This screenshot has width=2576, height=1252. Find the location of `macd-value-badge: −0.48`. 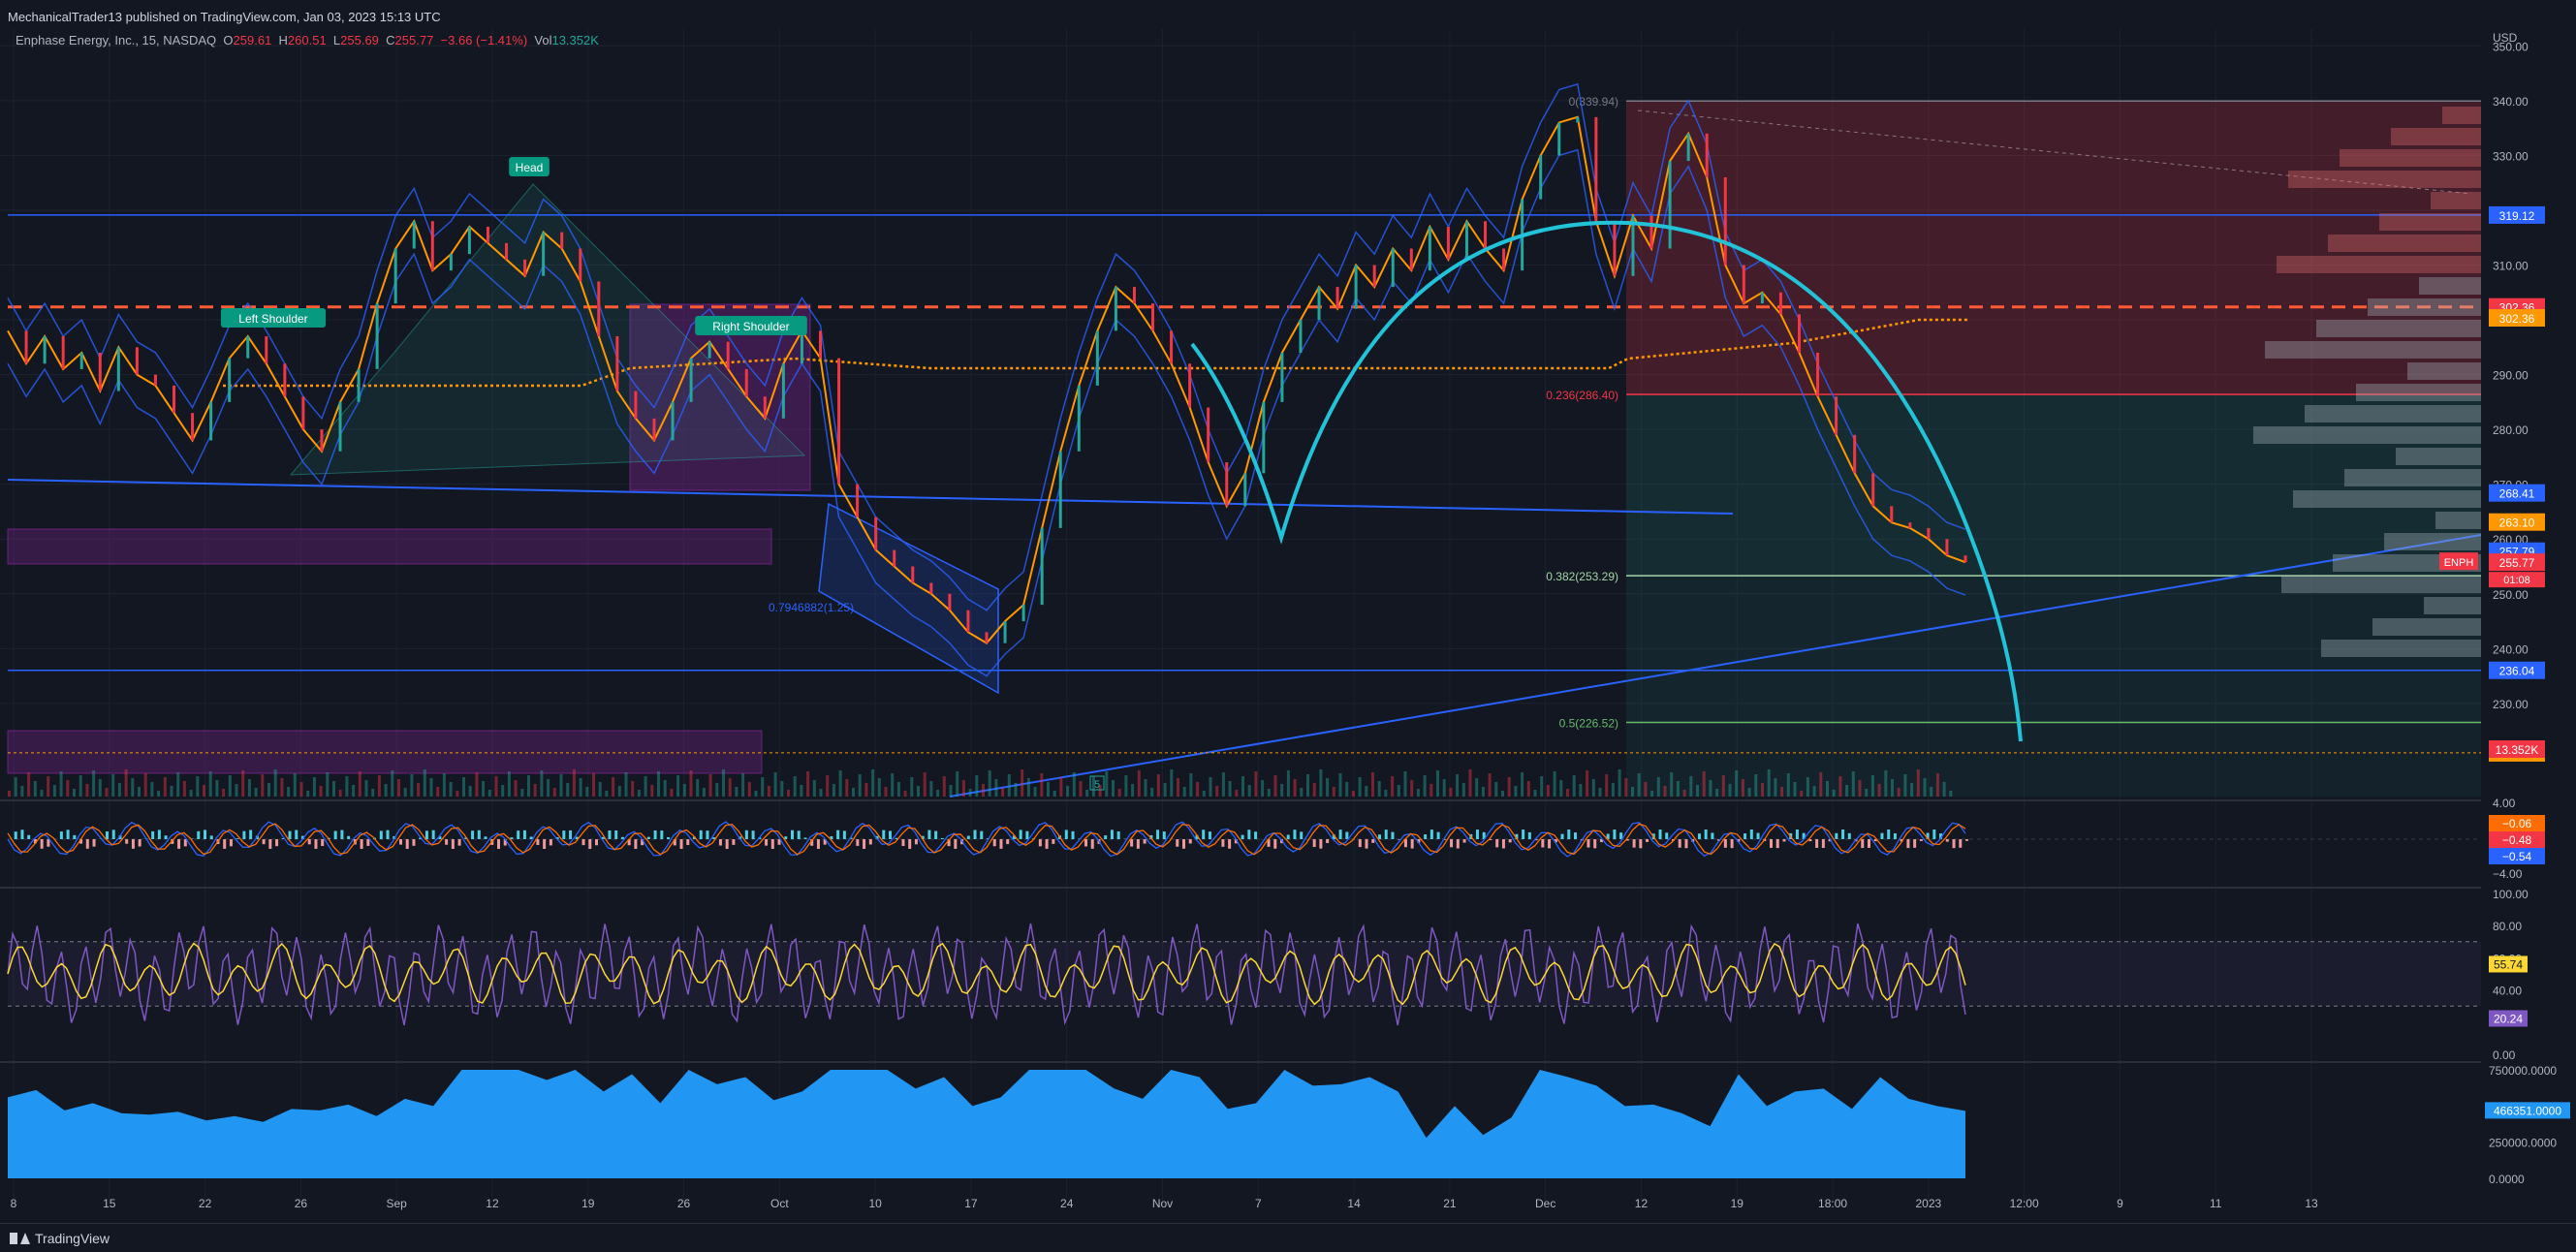

macd-value-badge: −0.48 is located at coordinates (2517, 840).